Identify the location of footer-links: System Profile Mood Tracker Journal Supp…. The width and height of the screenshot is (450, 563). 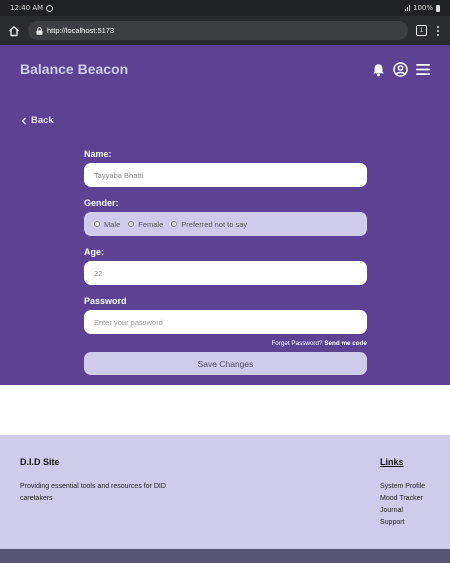
(402, 505).